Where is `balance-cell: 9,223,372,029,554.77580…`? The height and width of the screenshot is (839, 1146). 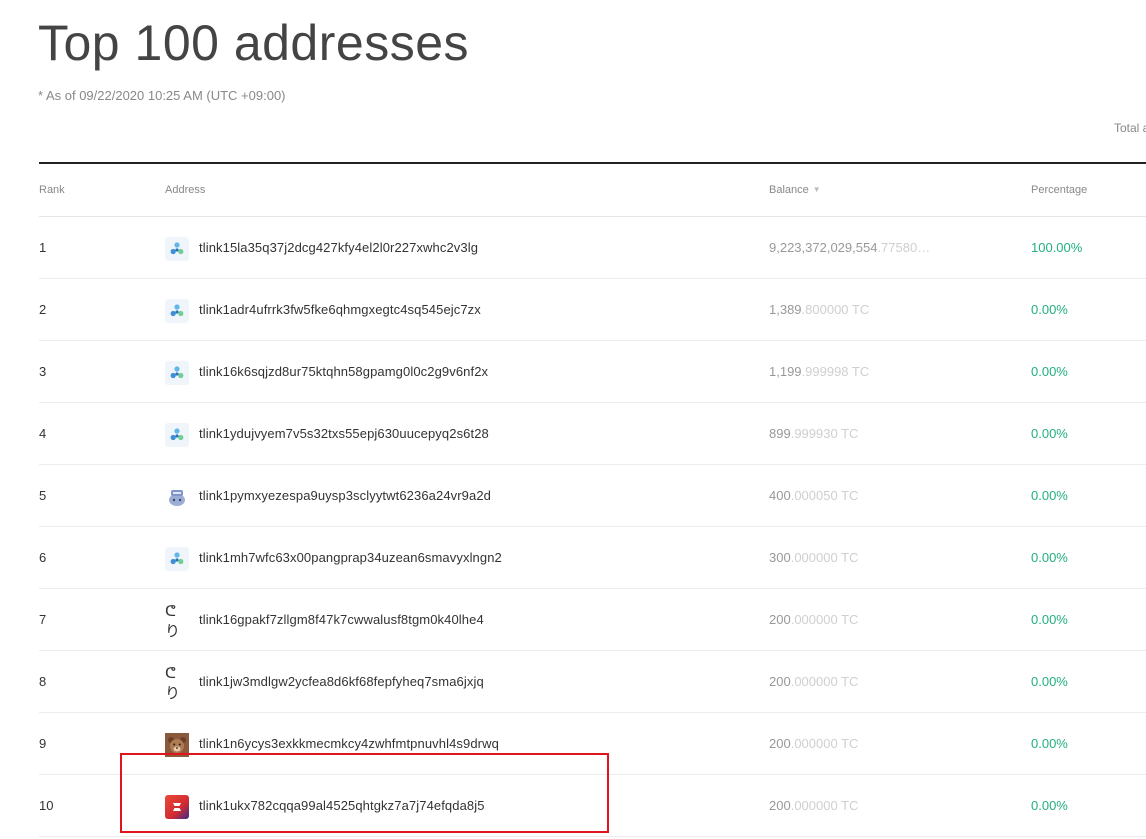 balance-cell: 9,223,372,029,554.77580… is located at coordinates (849, 247).